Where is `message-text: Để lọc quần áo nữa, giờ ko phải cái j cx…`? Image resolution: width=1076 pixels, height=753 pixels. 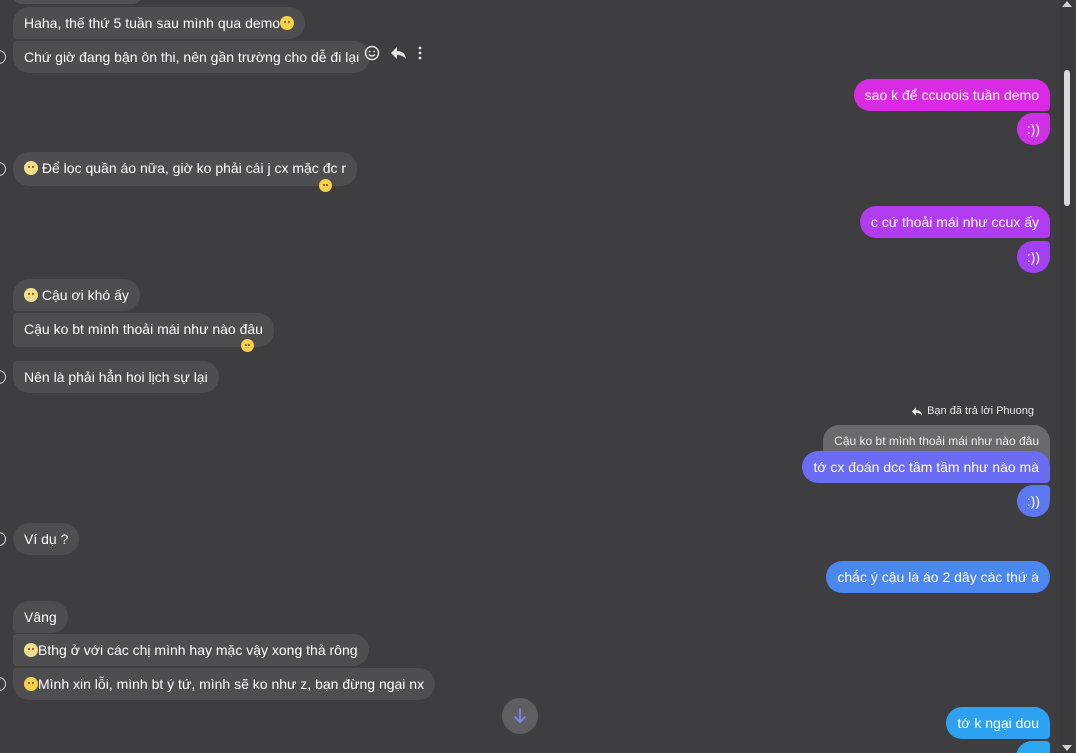
message-text: Để lọc quần áo nữa, giờ ko phải cái j cx… is located at coordinates (194, 168).